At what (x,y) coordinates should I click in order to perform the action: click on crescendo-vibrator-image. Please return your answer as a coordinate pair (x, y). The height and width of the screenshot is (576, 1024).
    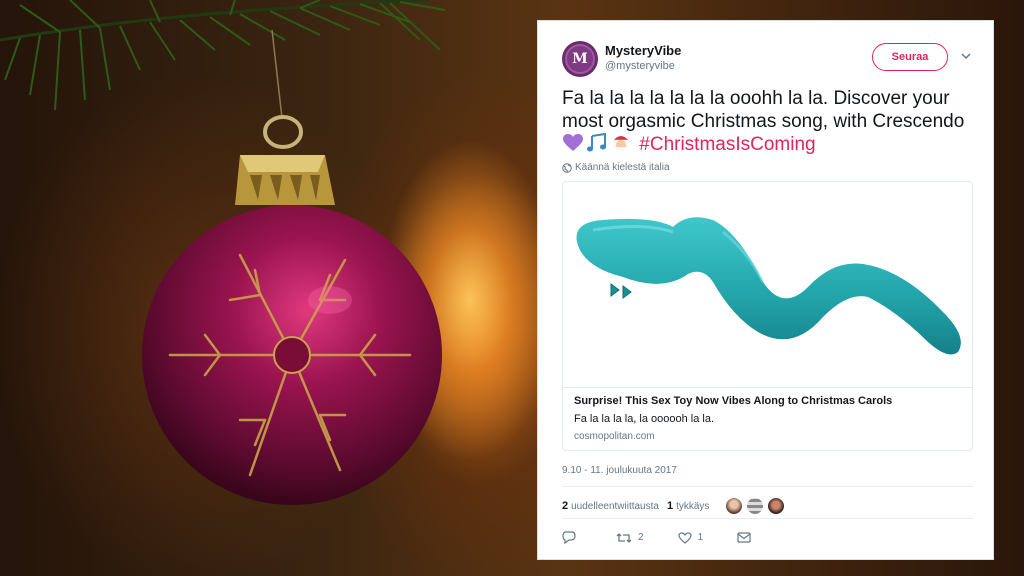
    Looking at the image, I should click on (768, 286).